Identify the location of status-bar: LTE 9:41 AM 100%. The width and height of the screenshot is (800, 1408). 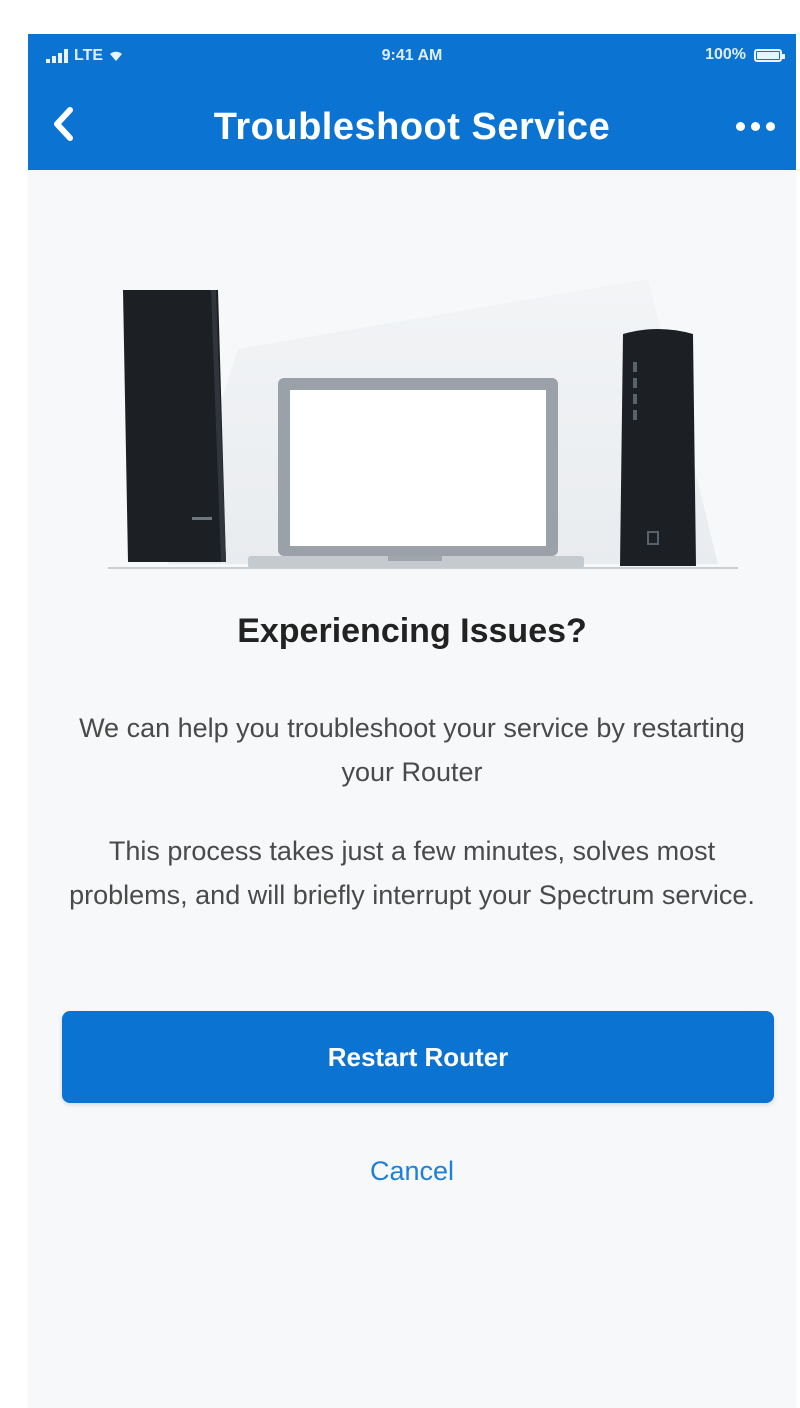
(412, 57).